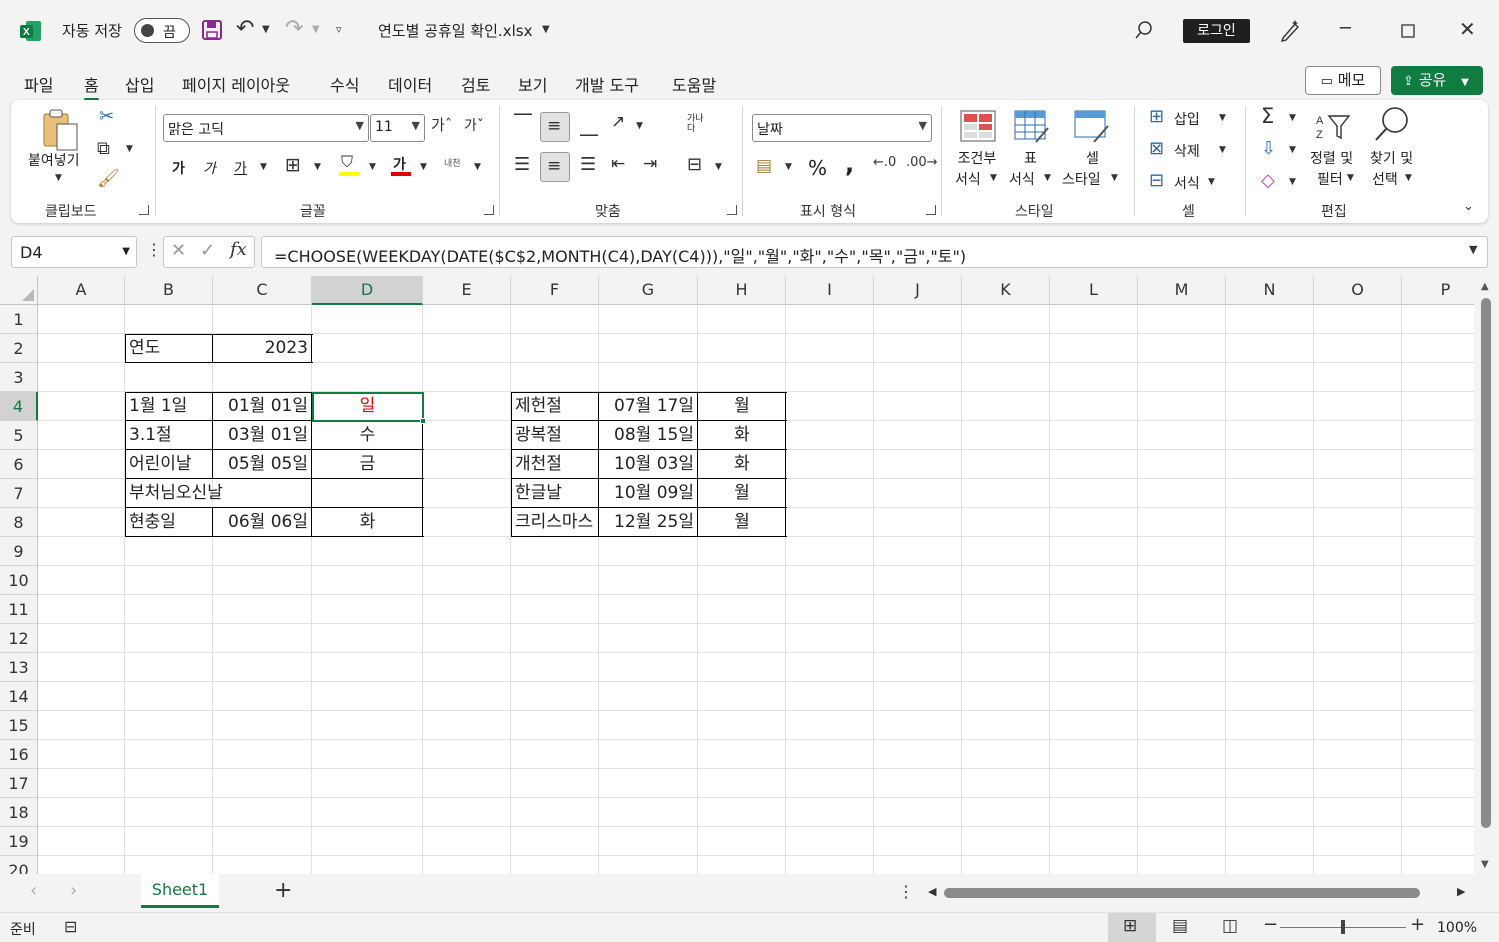 The height and width of the screenshot is (942, 1499). What do you see at coordinates (169, 348) in the screenshot?
I see `cell-b2: 연도` at bounding box center [169, 348].